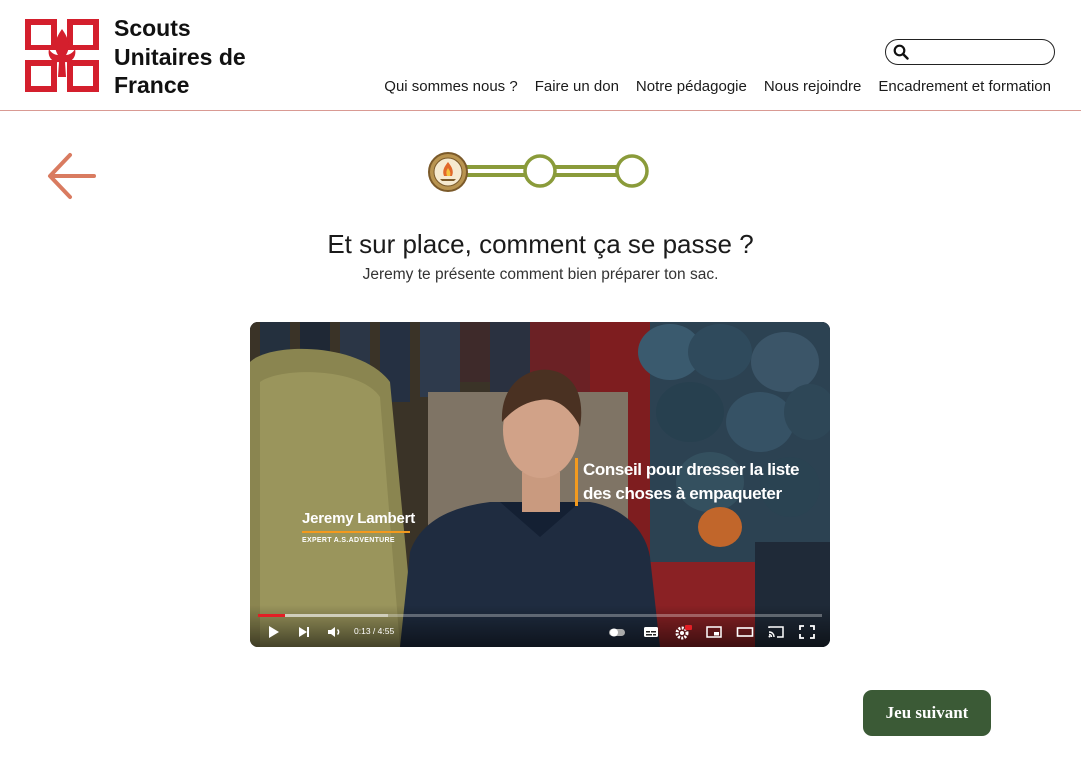  I want to click on progress-stepper, so click(538, 172).